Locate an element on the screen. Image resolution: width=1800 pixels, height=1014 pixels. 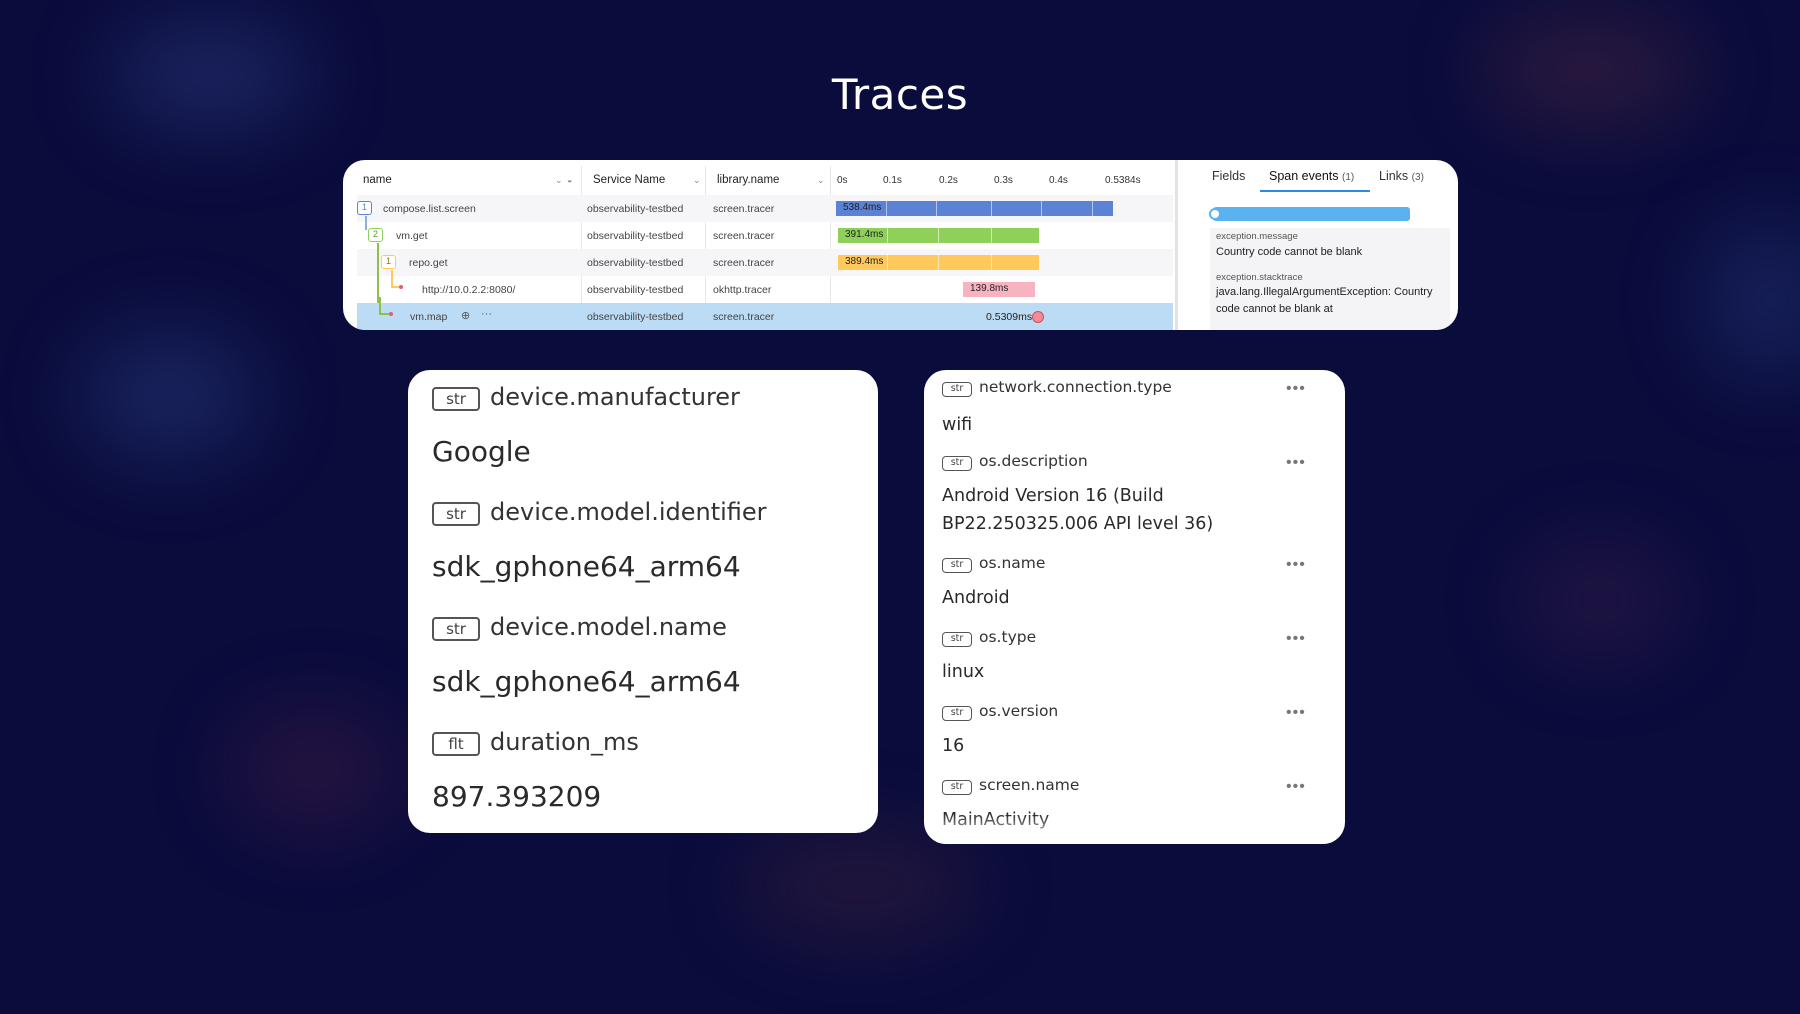
child-count-badge: 2 is located at coordinates (375, 235).